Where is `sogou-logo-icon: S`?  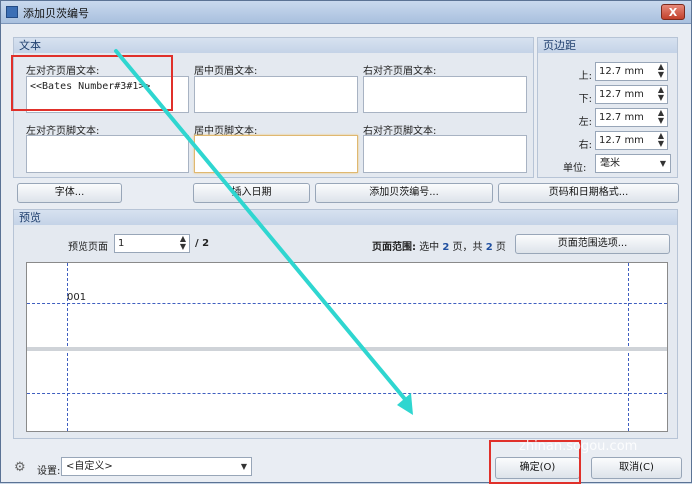 sogou-logo-icon: S is located at coordinates (534, 414).